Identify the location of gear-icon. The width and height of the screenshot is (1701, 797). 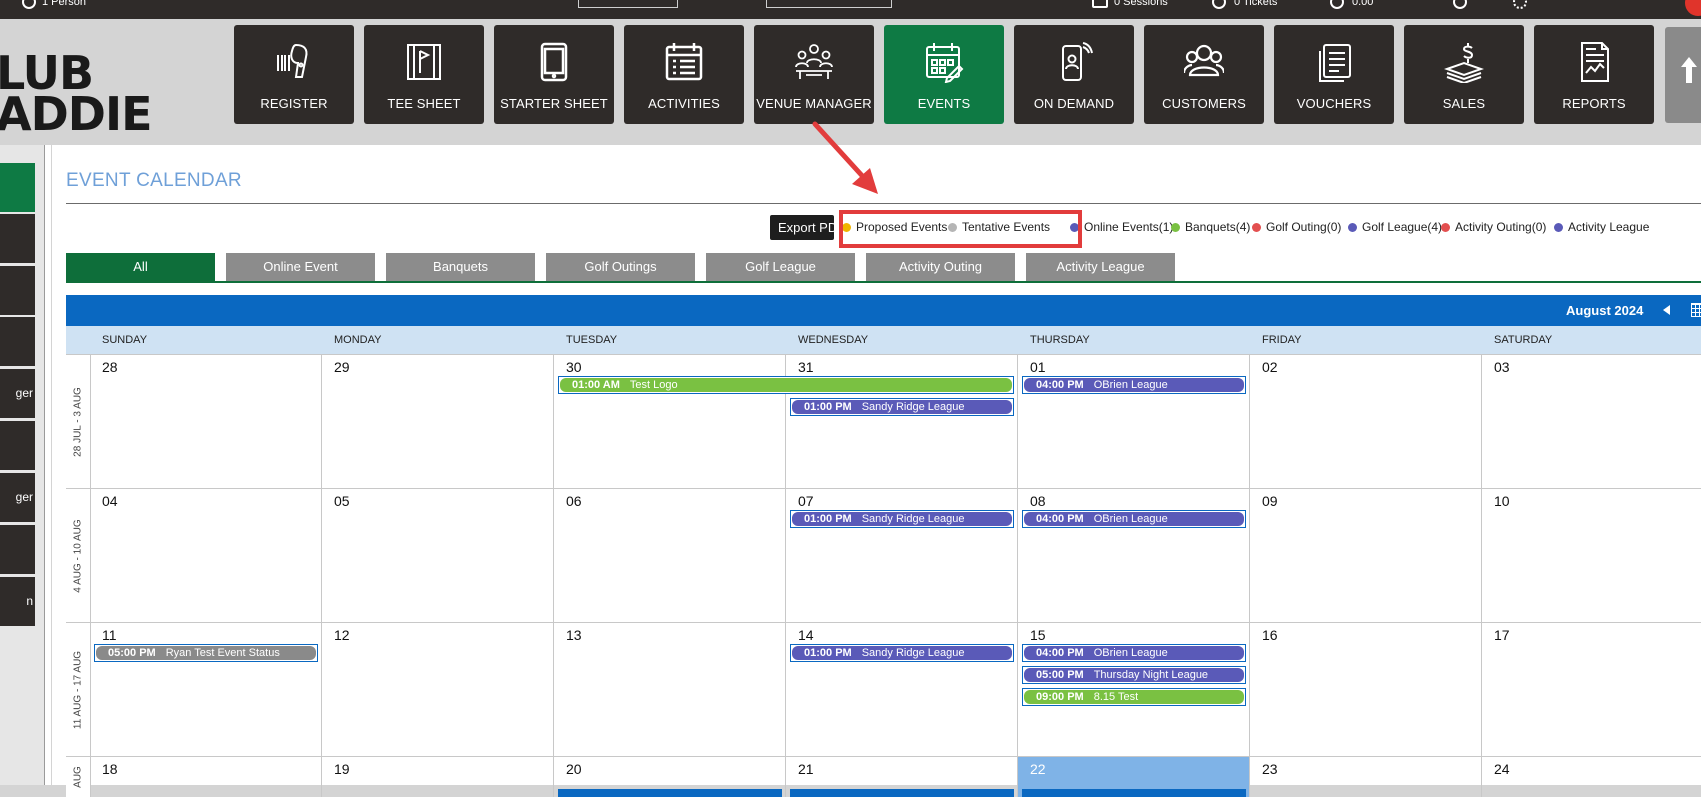
(1520, 4).